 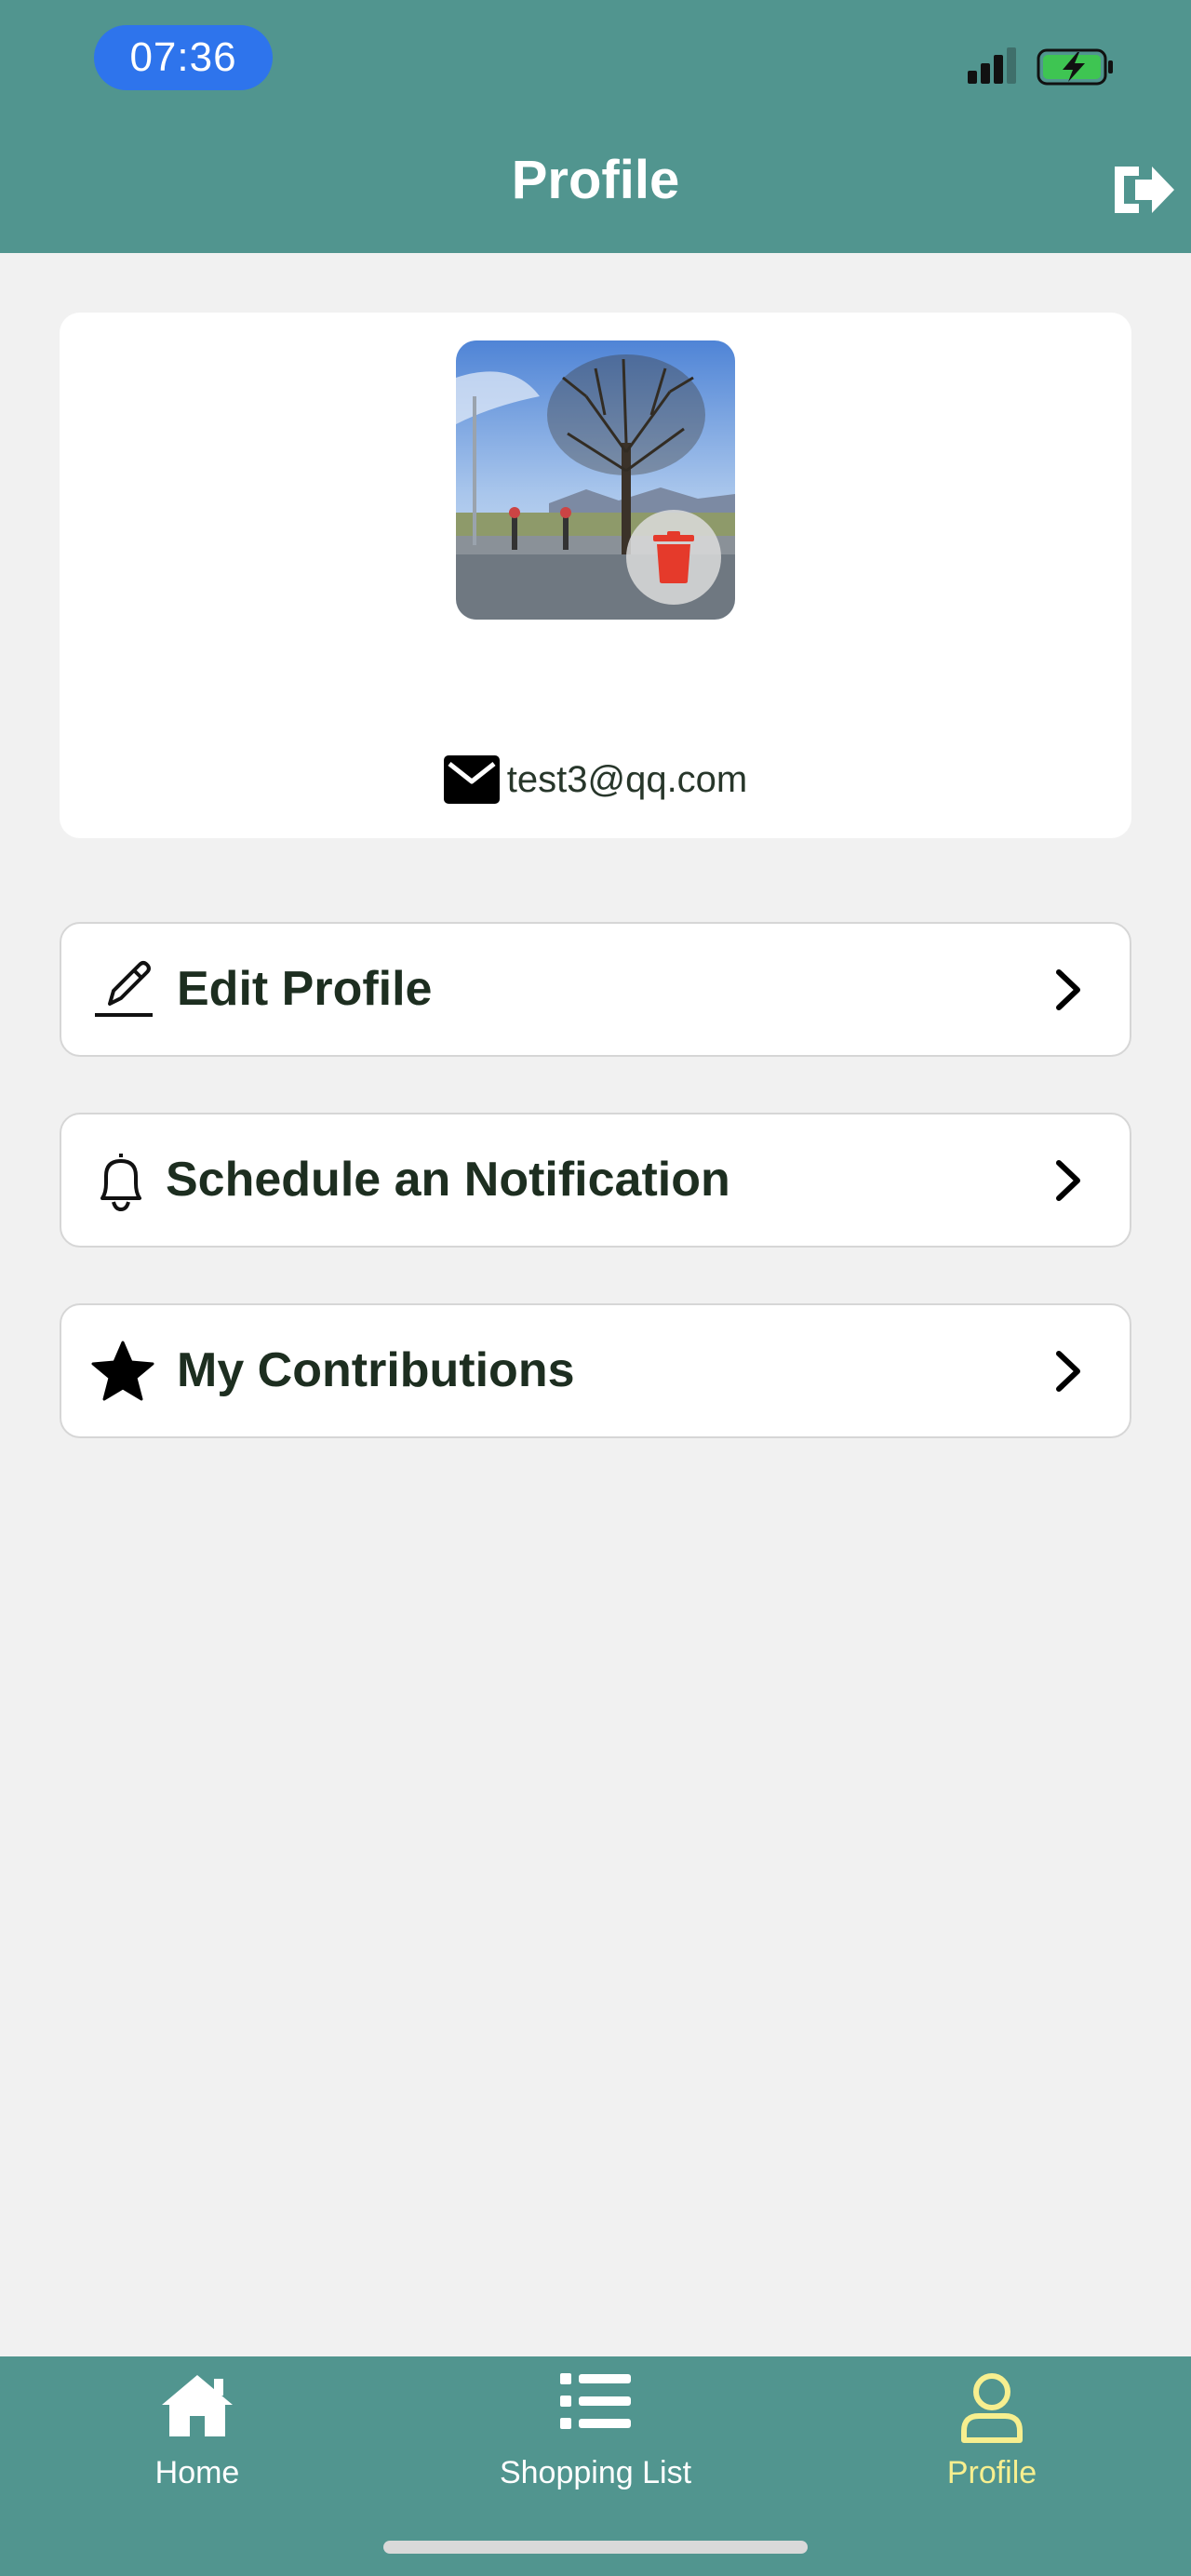 What do you see at coordinates (595, 180) in the screenshot?
I see `page-title: Profile` at bounding box center [595, 180].